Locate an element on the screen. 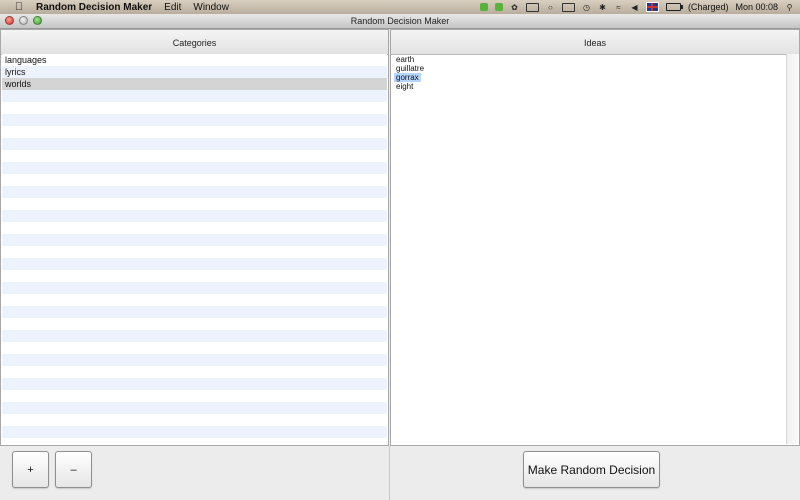 The image size is (800, 500). window-menu: Window is located at coordinates (211, 7).